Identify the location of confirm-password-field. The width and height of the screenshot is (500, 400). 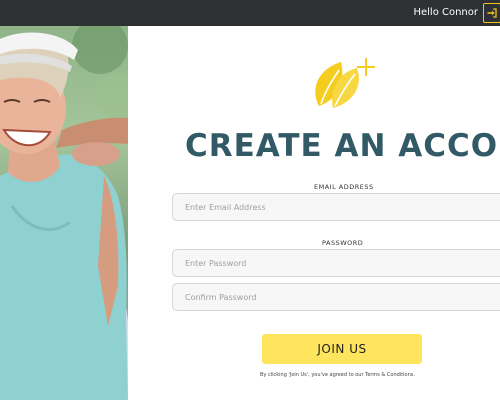
(336, 297).